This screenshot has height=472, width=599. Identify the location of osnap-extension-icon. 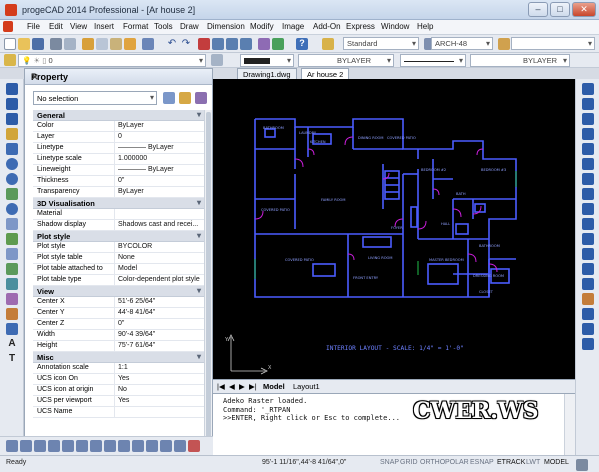
(180, 446).